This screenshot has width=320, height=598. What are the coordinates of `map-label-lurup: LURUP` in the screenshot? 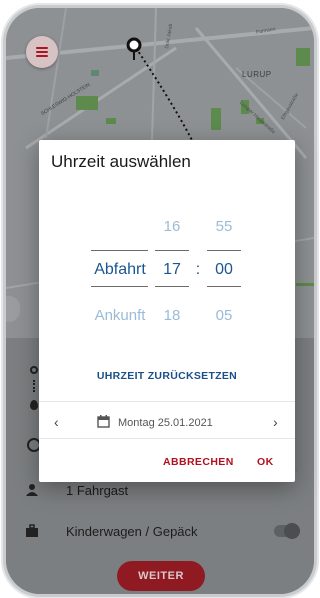 It's located at (257, 74).